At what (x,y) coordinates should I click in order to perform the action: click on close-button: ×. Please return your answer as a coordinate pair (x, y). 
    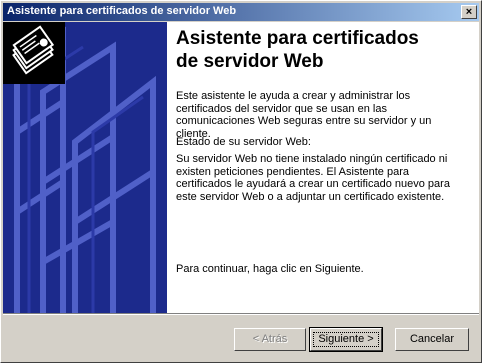
    Looking at the image, I should click on (469, 12).